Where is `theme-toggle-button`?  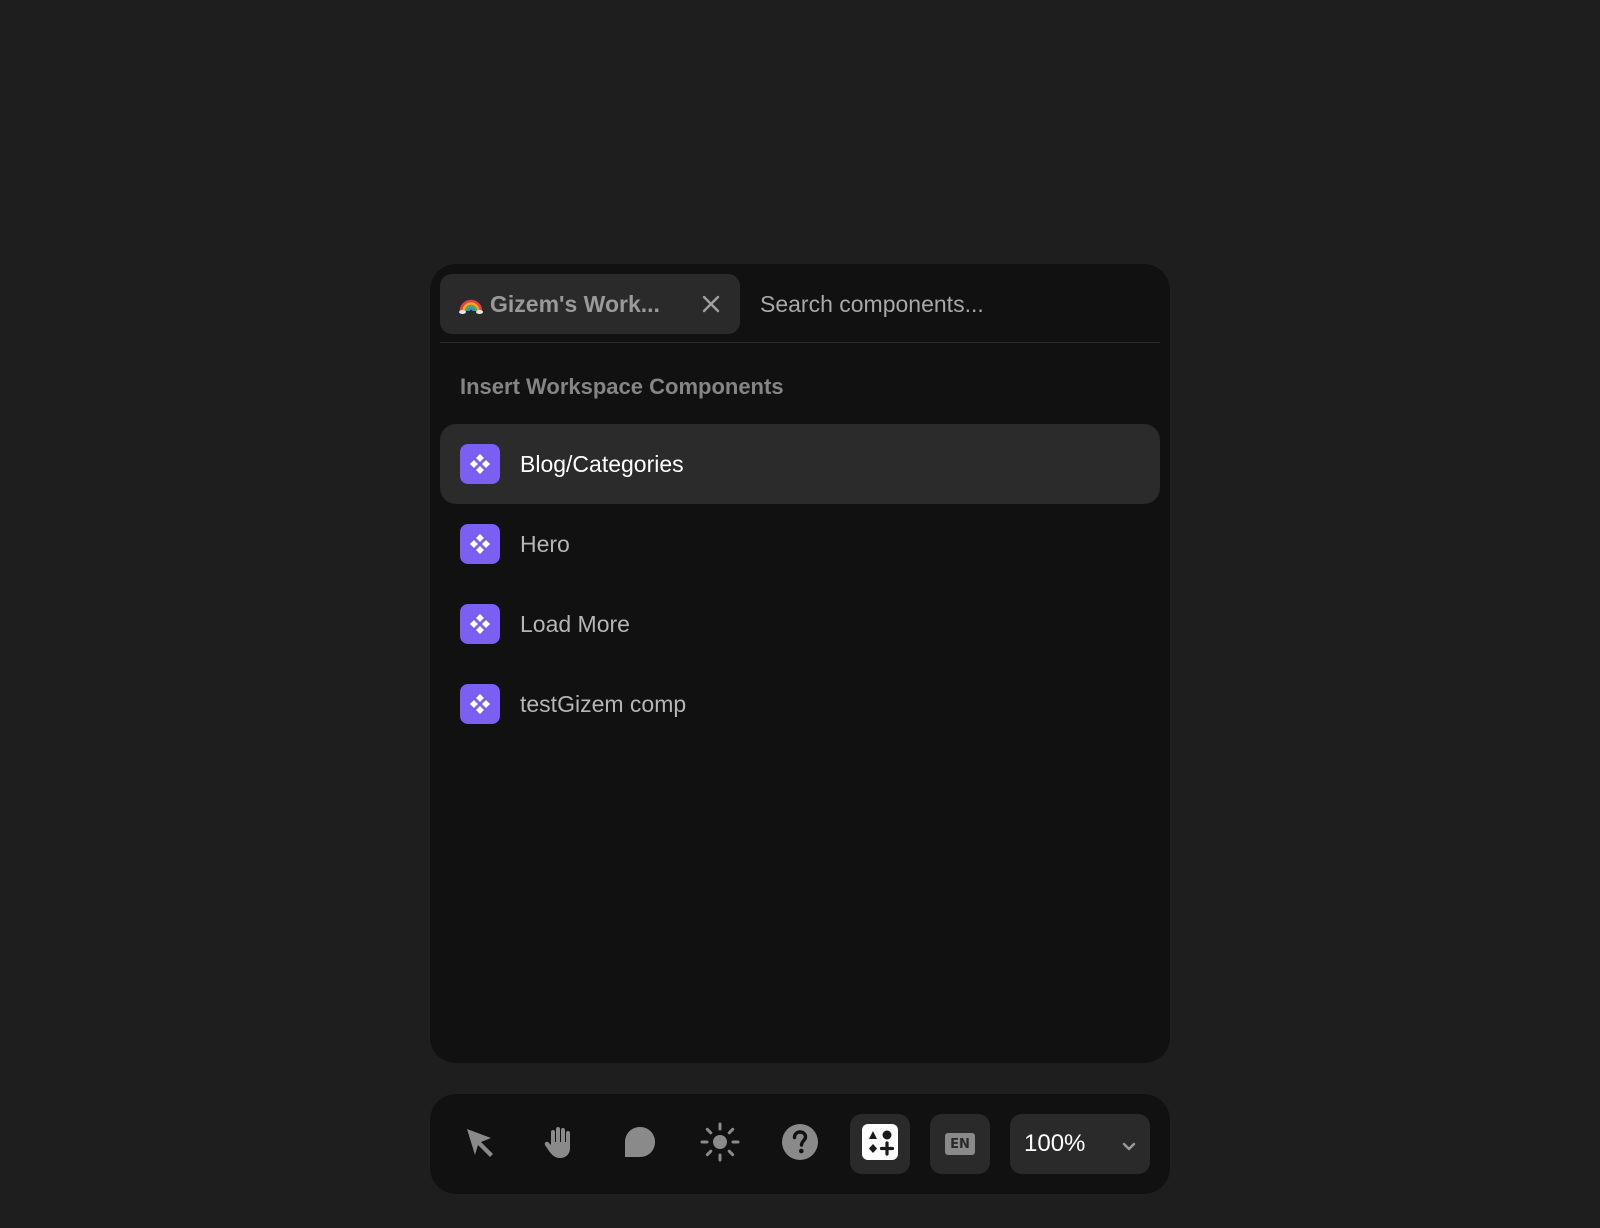 theme-toggle-button is located at coordinates (720, 1144).